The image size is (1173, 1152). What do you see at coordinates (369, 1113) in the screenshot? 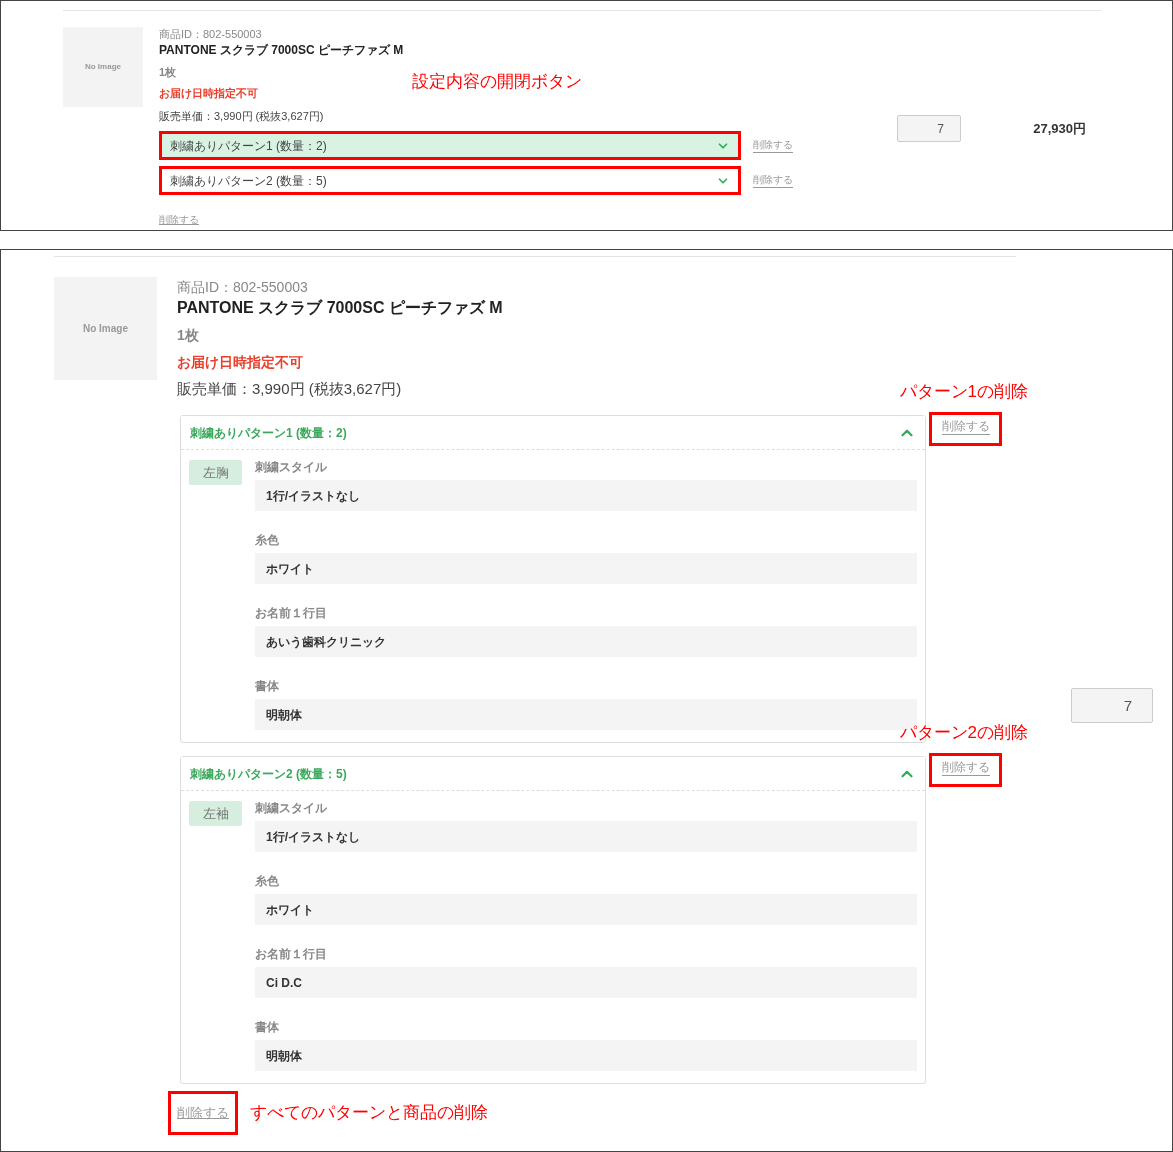
I see `annotation-label: すべてのパターンと商品の削除` at bounding box center [369, 1113].